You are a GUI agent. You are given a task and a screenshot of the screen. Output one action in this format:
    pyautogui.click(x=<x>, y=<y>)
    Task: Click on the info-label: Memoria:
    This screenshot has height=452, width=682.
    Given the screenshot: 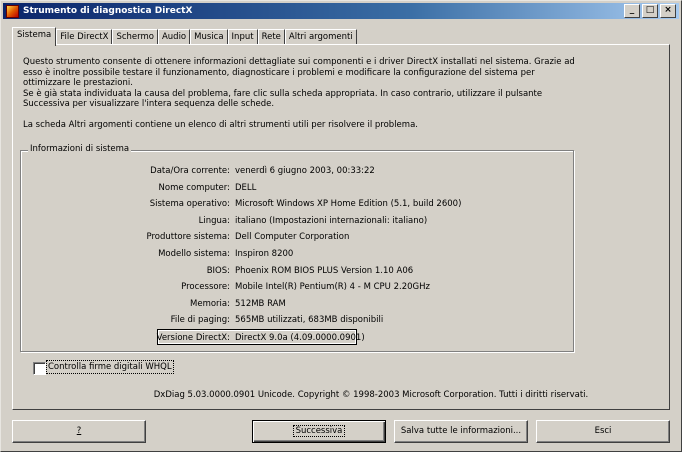 What is the action you would take?
    pyautogui.click(x=210, y=303)
    